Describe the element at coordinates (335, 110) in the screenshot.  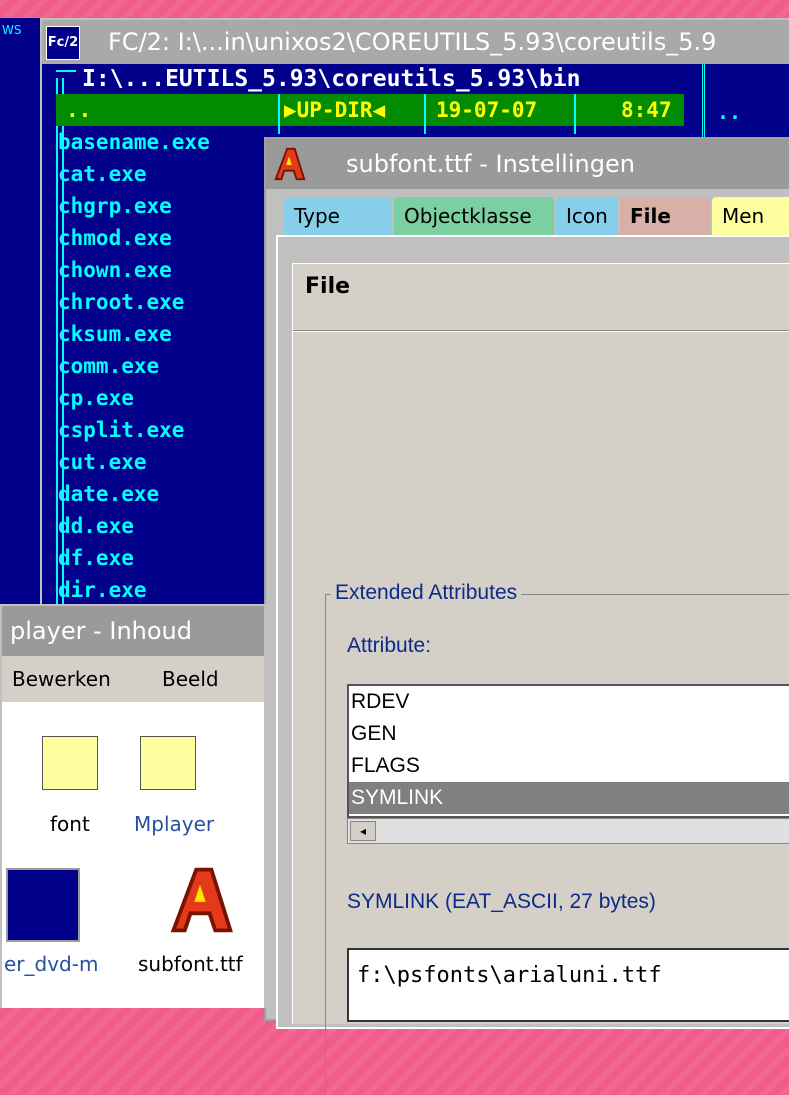
I see `updir-type: ▶UP-DIR◀` at that location.